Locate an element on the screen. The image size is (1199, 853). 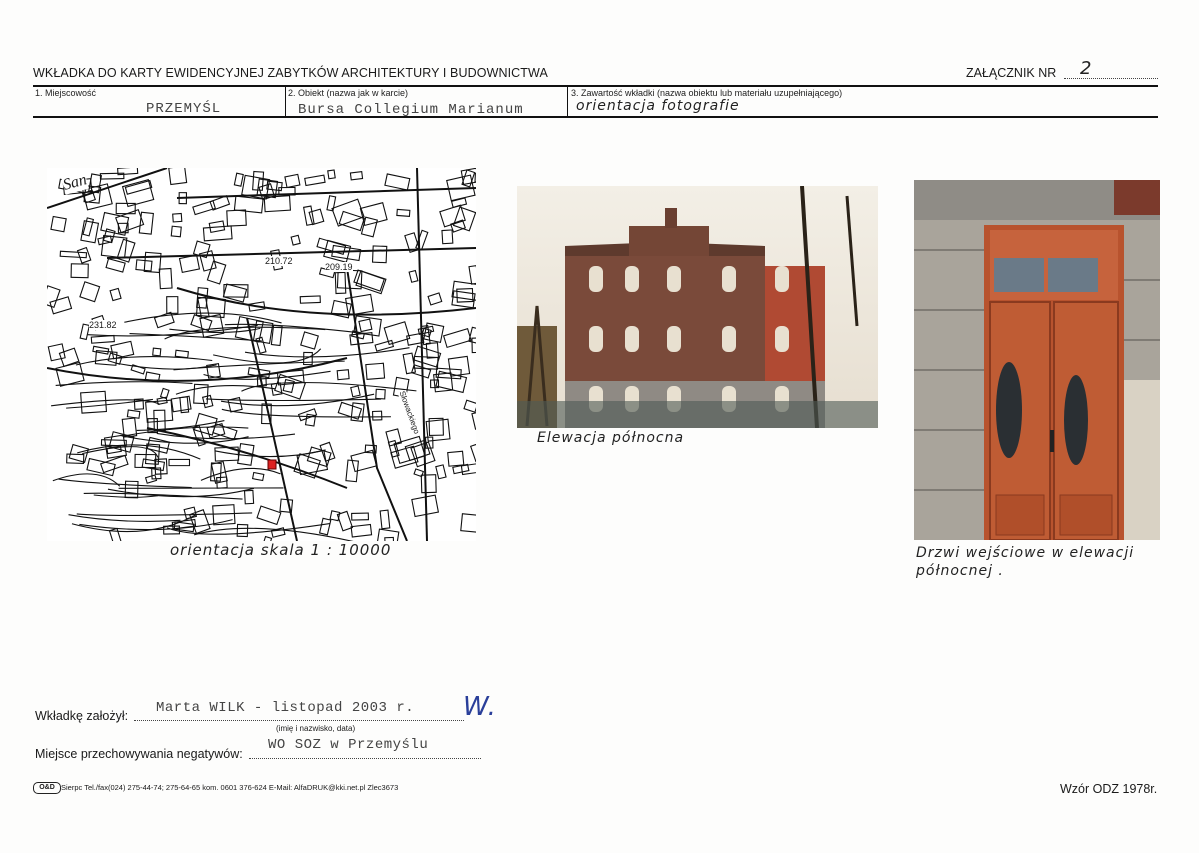
building-photo-caption: Elewacja północna is located at coordinates (611, 438).